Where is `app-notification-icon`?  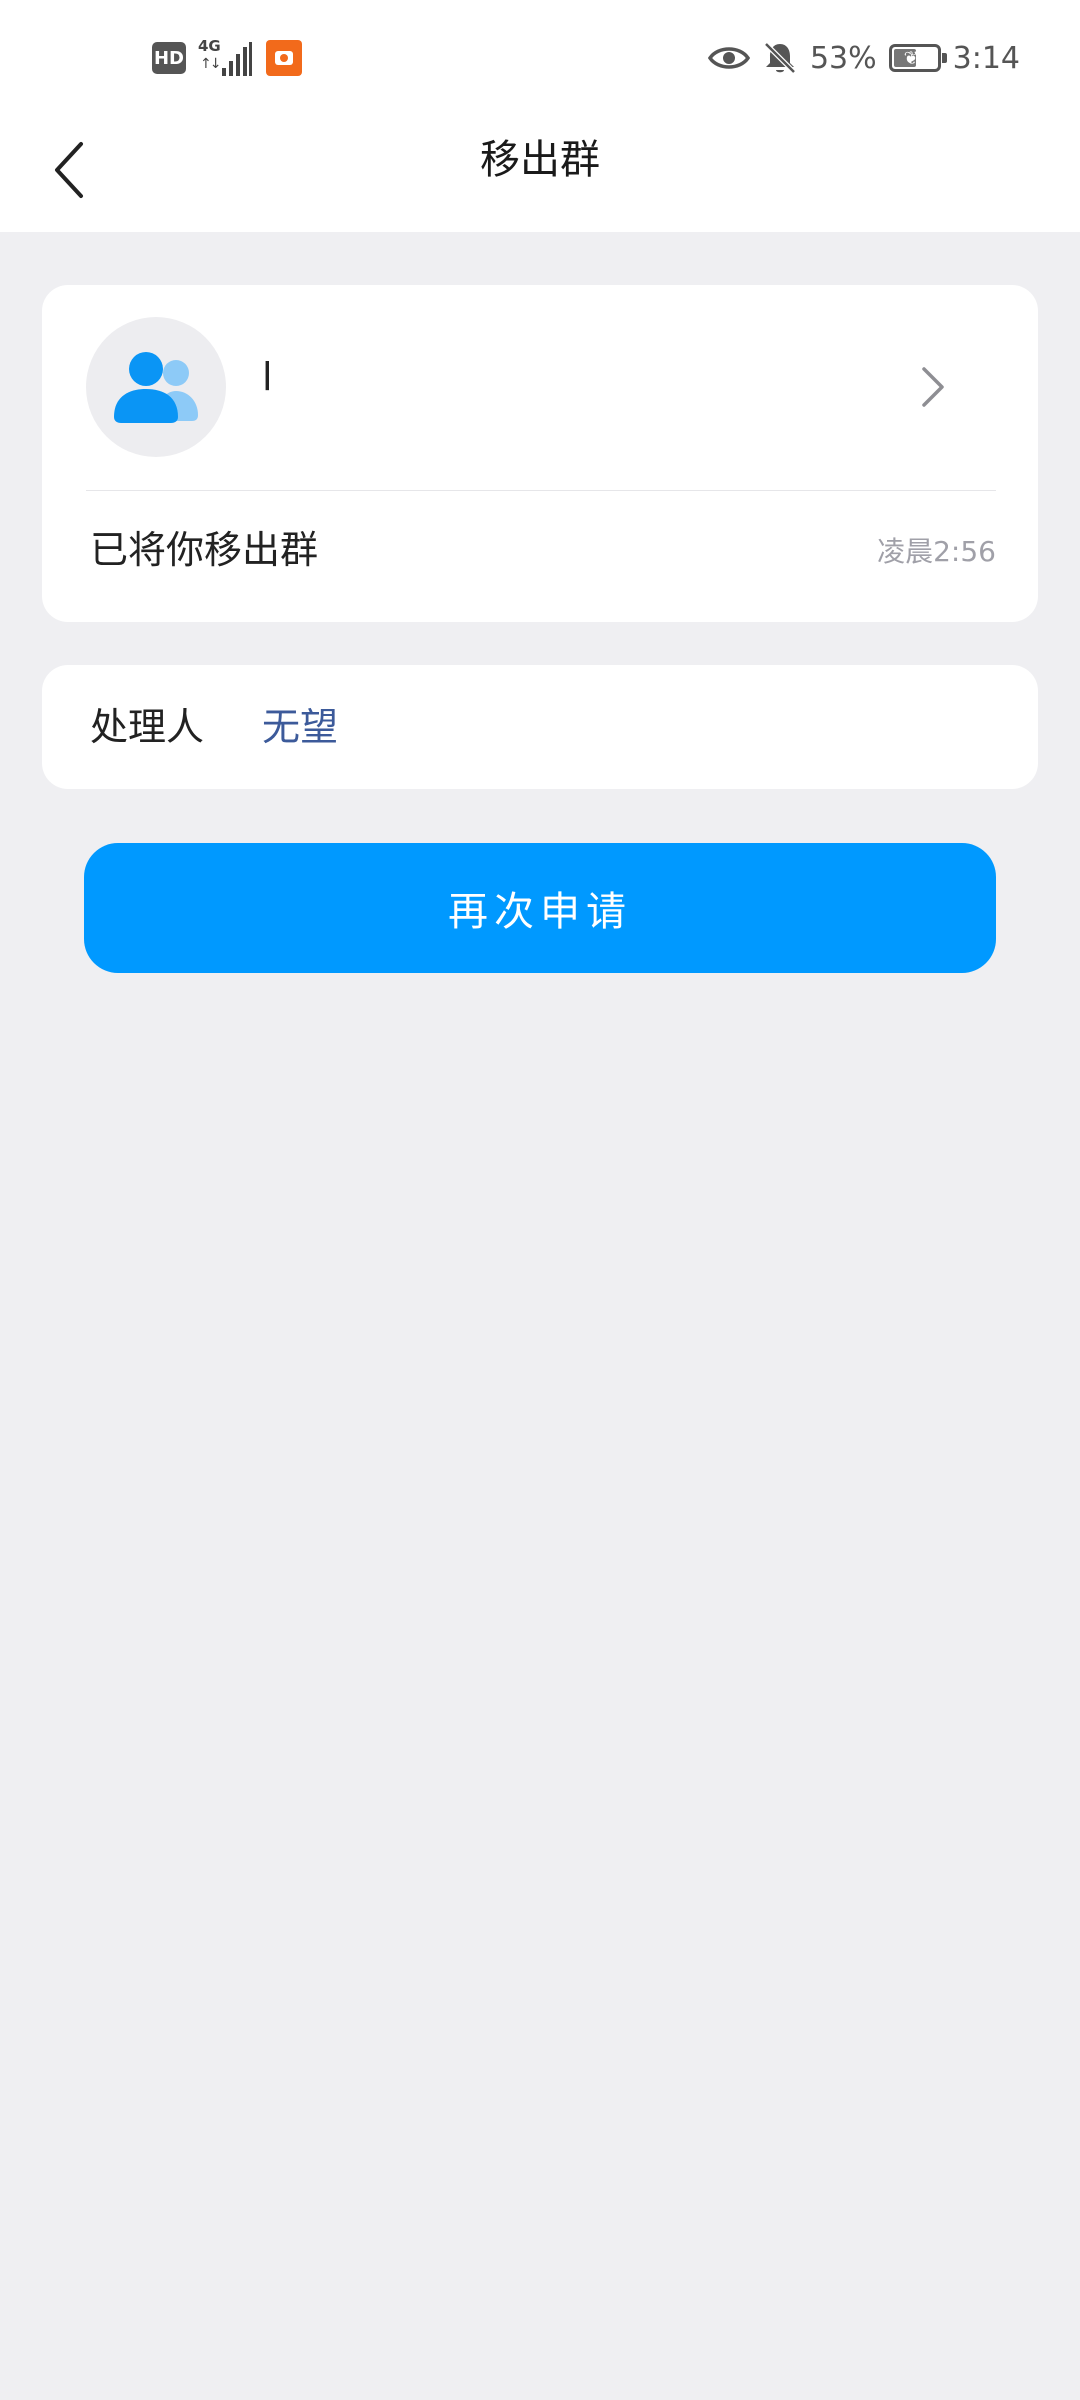 app-notification-icon is located at coordinates (284, 58).